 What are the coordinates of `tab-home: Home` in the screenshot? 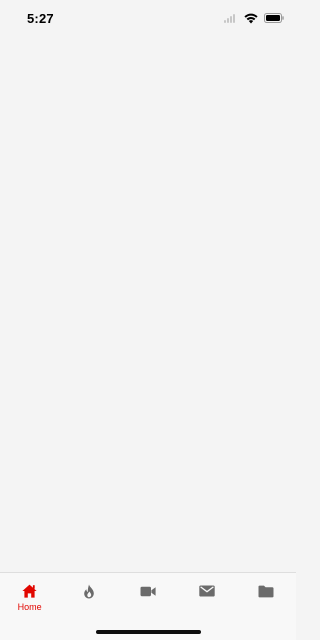 It's located at (29, 601).